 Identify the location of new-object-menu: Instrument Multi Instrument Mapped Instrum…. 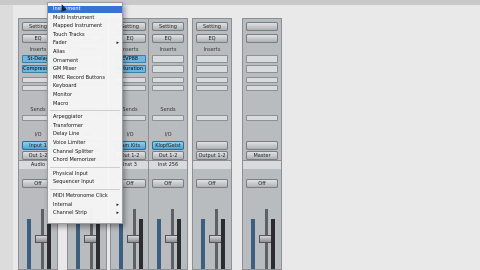
(85, 113).